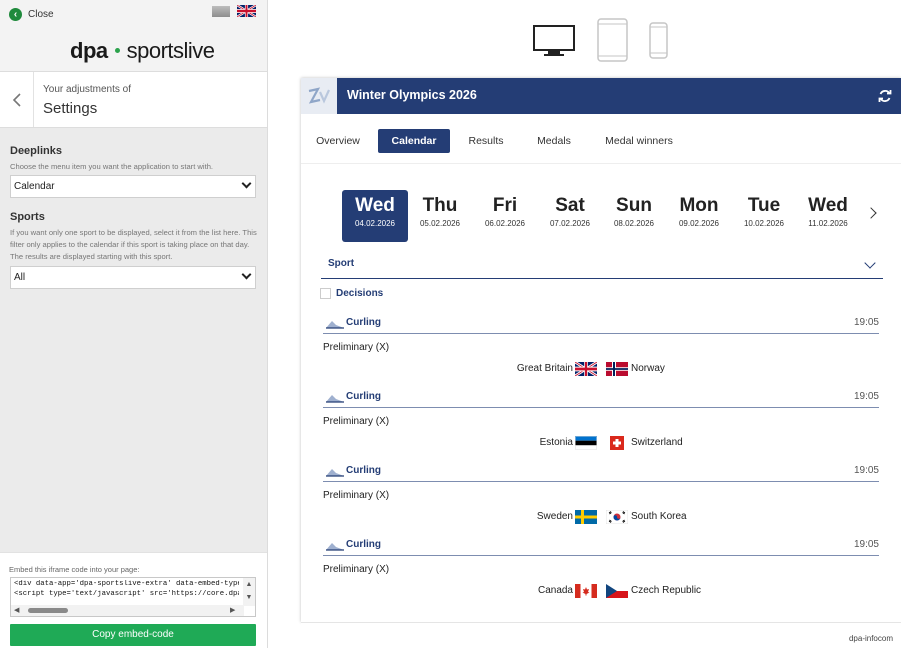 This screenshot has height=648, width=901. Describe the element at coordinates (586, 369) in the screenshot. I see `great-britain-flag-icon` at that location.